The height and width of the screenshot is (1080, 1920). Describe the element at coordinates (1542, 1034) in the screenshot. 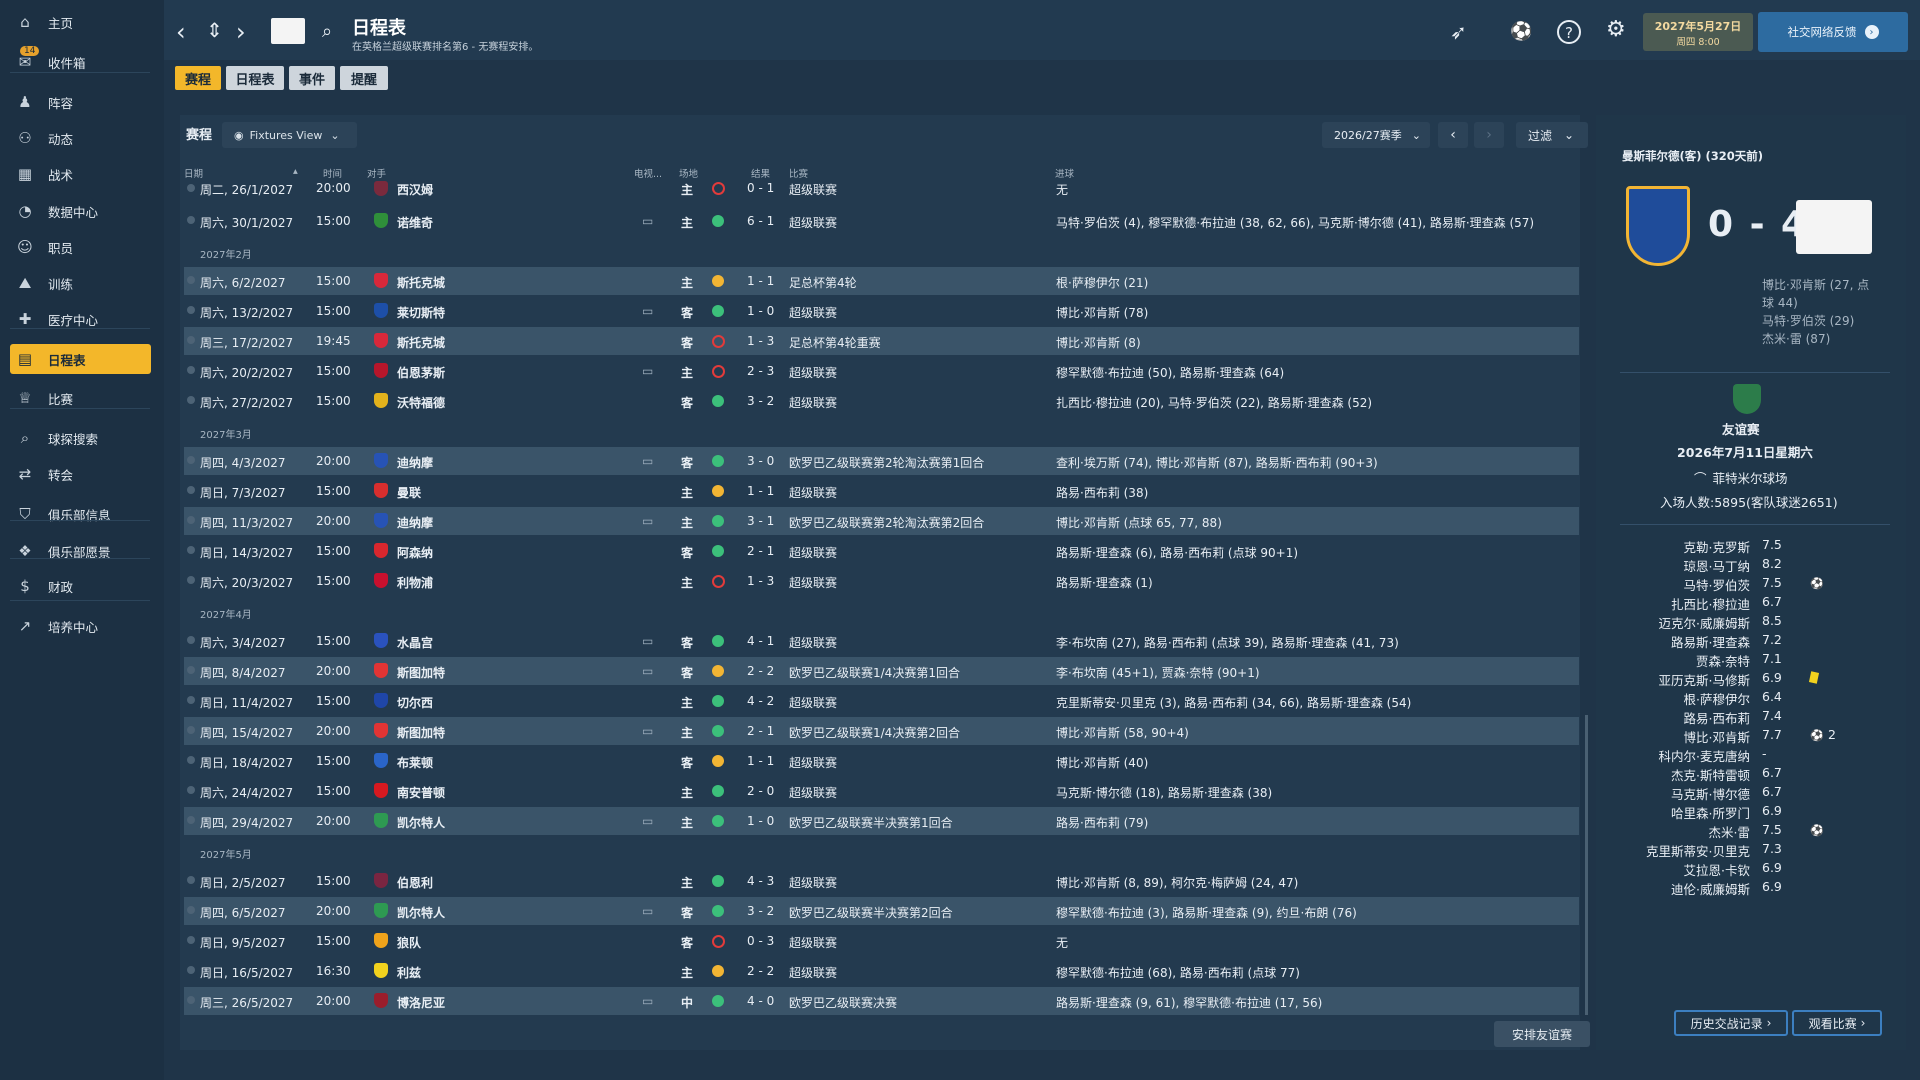

I see `arrange-friendly-button: 安排友谊赛` at that location.